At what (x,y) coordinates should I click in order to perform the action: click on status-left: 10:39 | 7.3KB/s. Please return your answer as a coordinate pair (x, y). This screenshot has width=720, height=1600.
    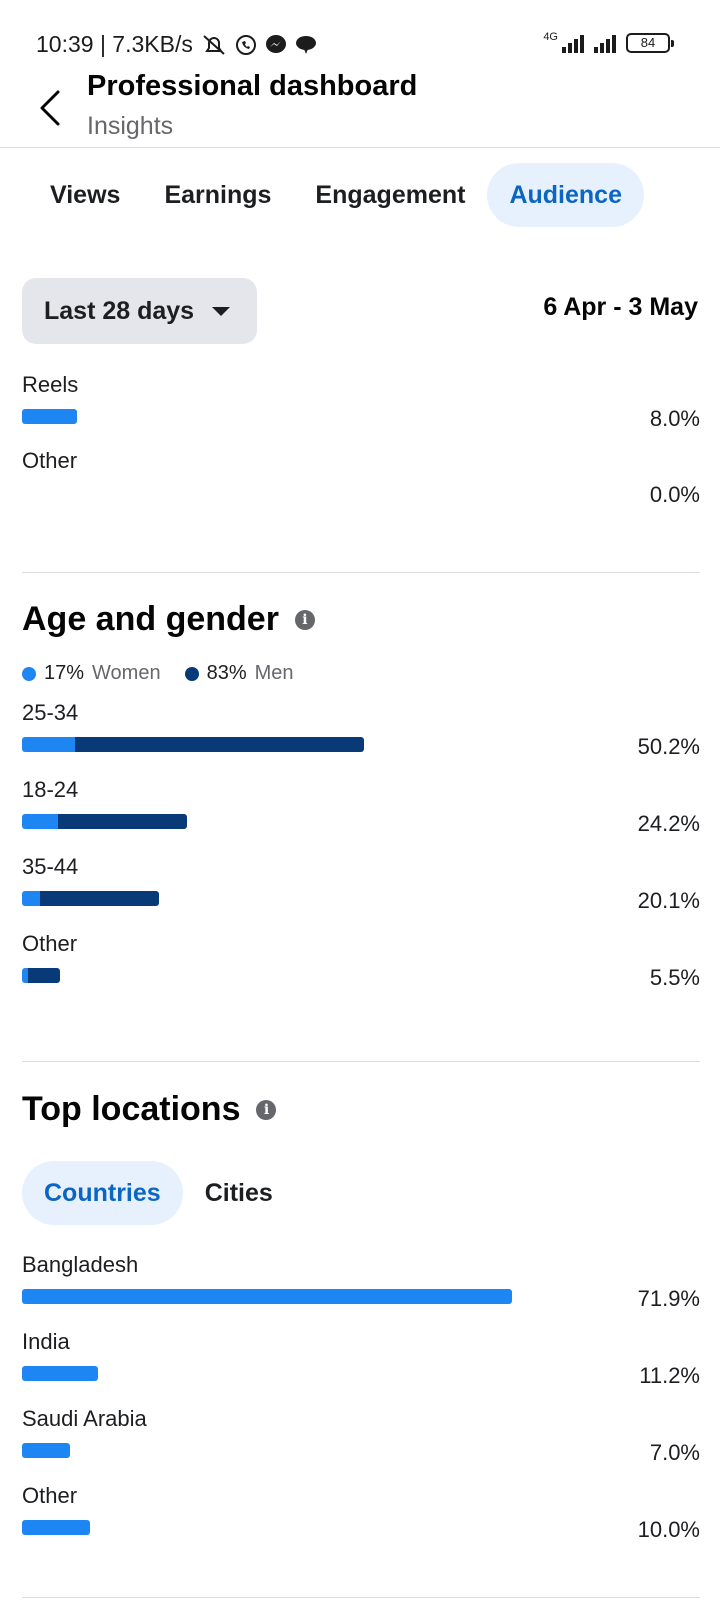
    Looking at the image, I should click on (176, 44).